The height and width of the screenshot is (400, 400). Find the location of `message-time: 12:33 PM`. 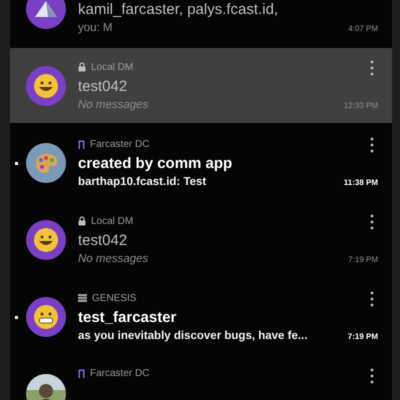

message-time: 12:33 PM is located at coordinates (361, 105).